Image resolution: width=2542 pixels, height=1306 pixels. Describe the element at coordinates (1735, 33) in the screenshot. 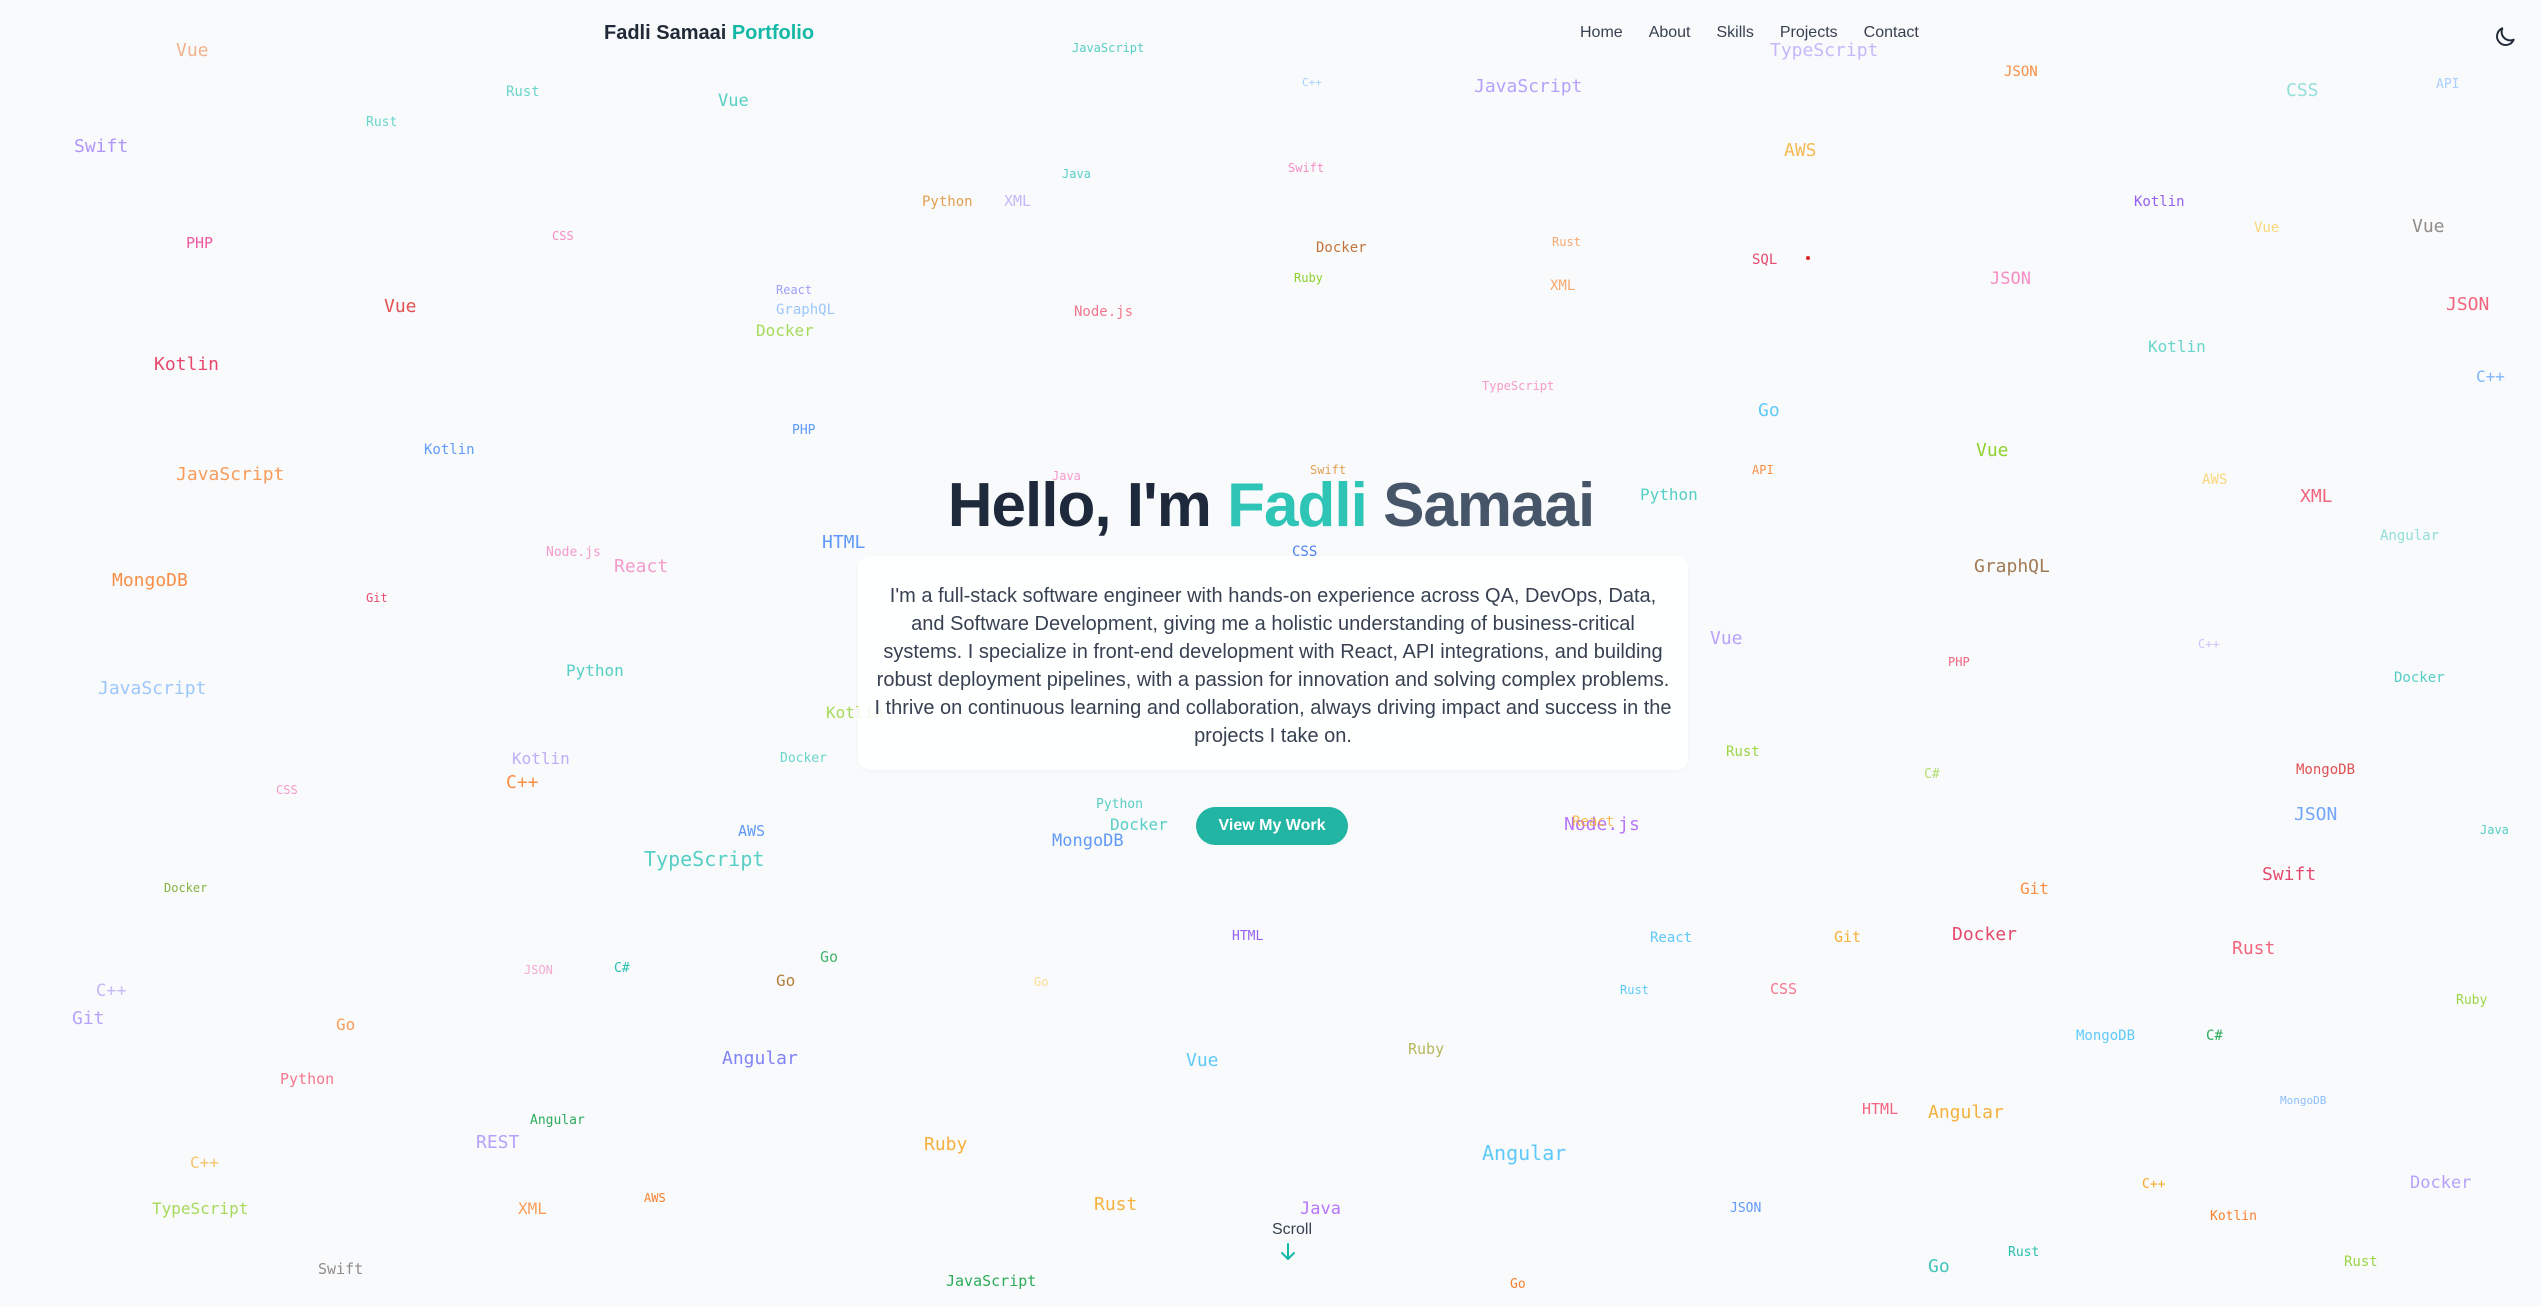

I see `nav-link-skills: Skills` at that location.